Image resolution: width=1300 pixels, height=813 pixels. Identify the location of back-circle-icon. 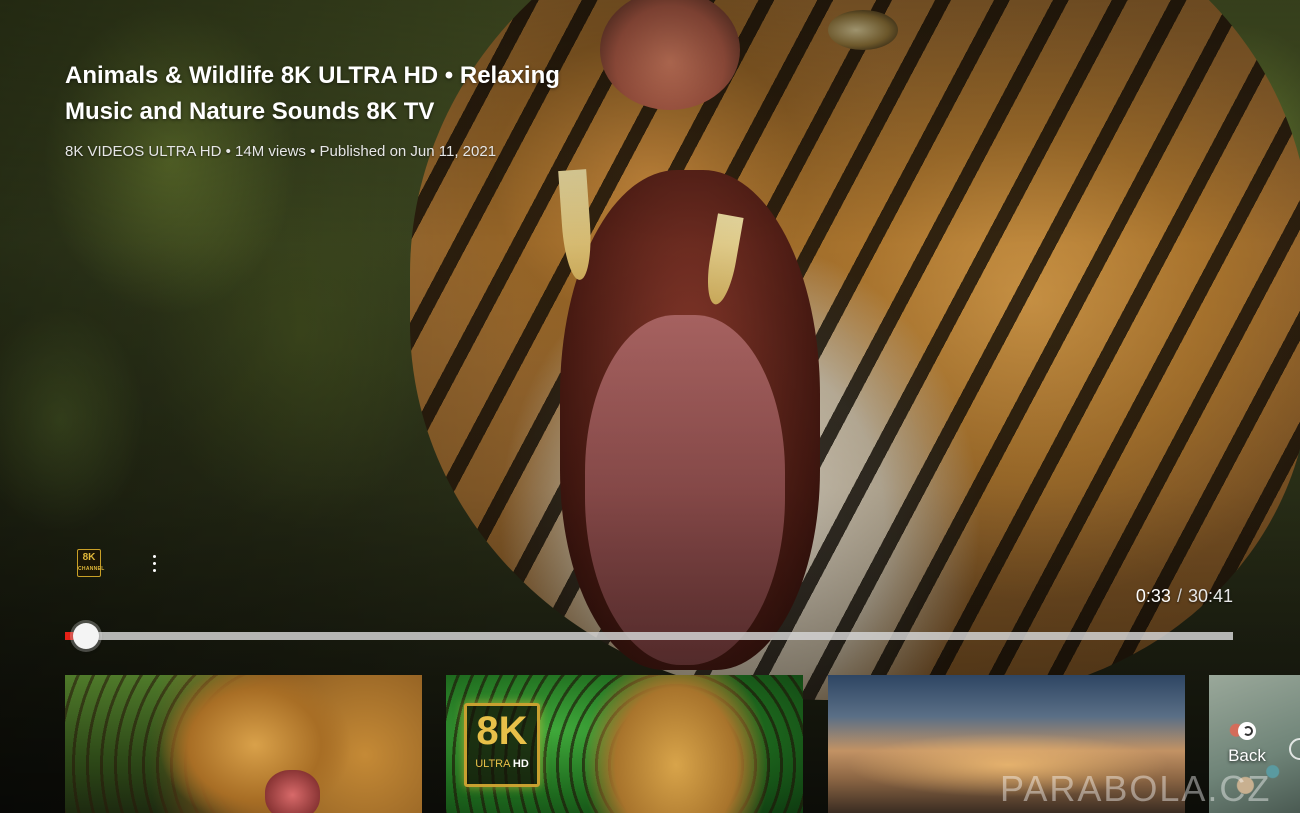
(1247, 731).